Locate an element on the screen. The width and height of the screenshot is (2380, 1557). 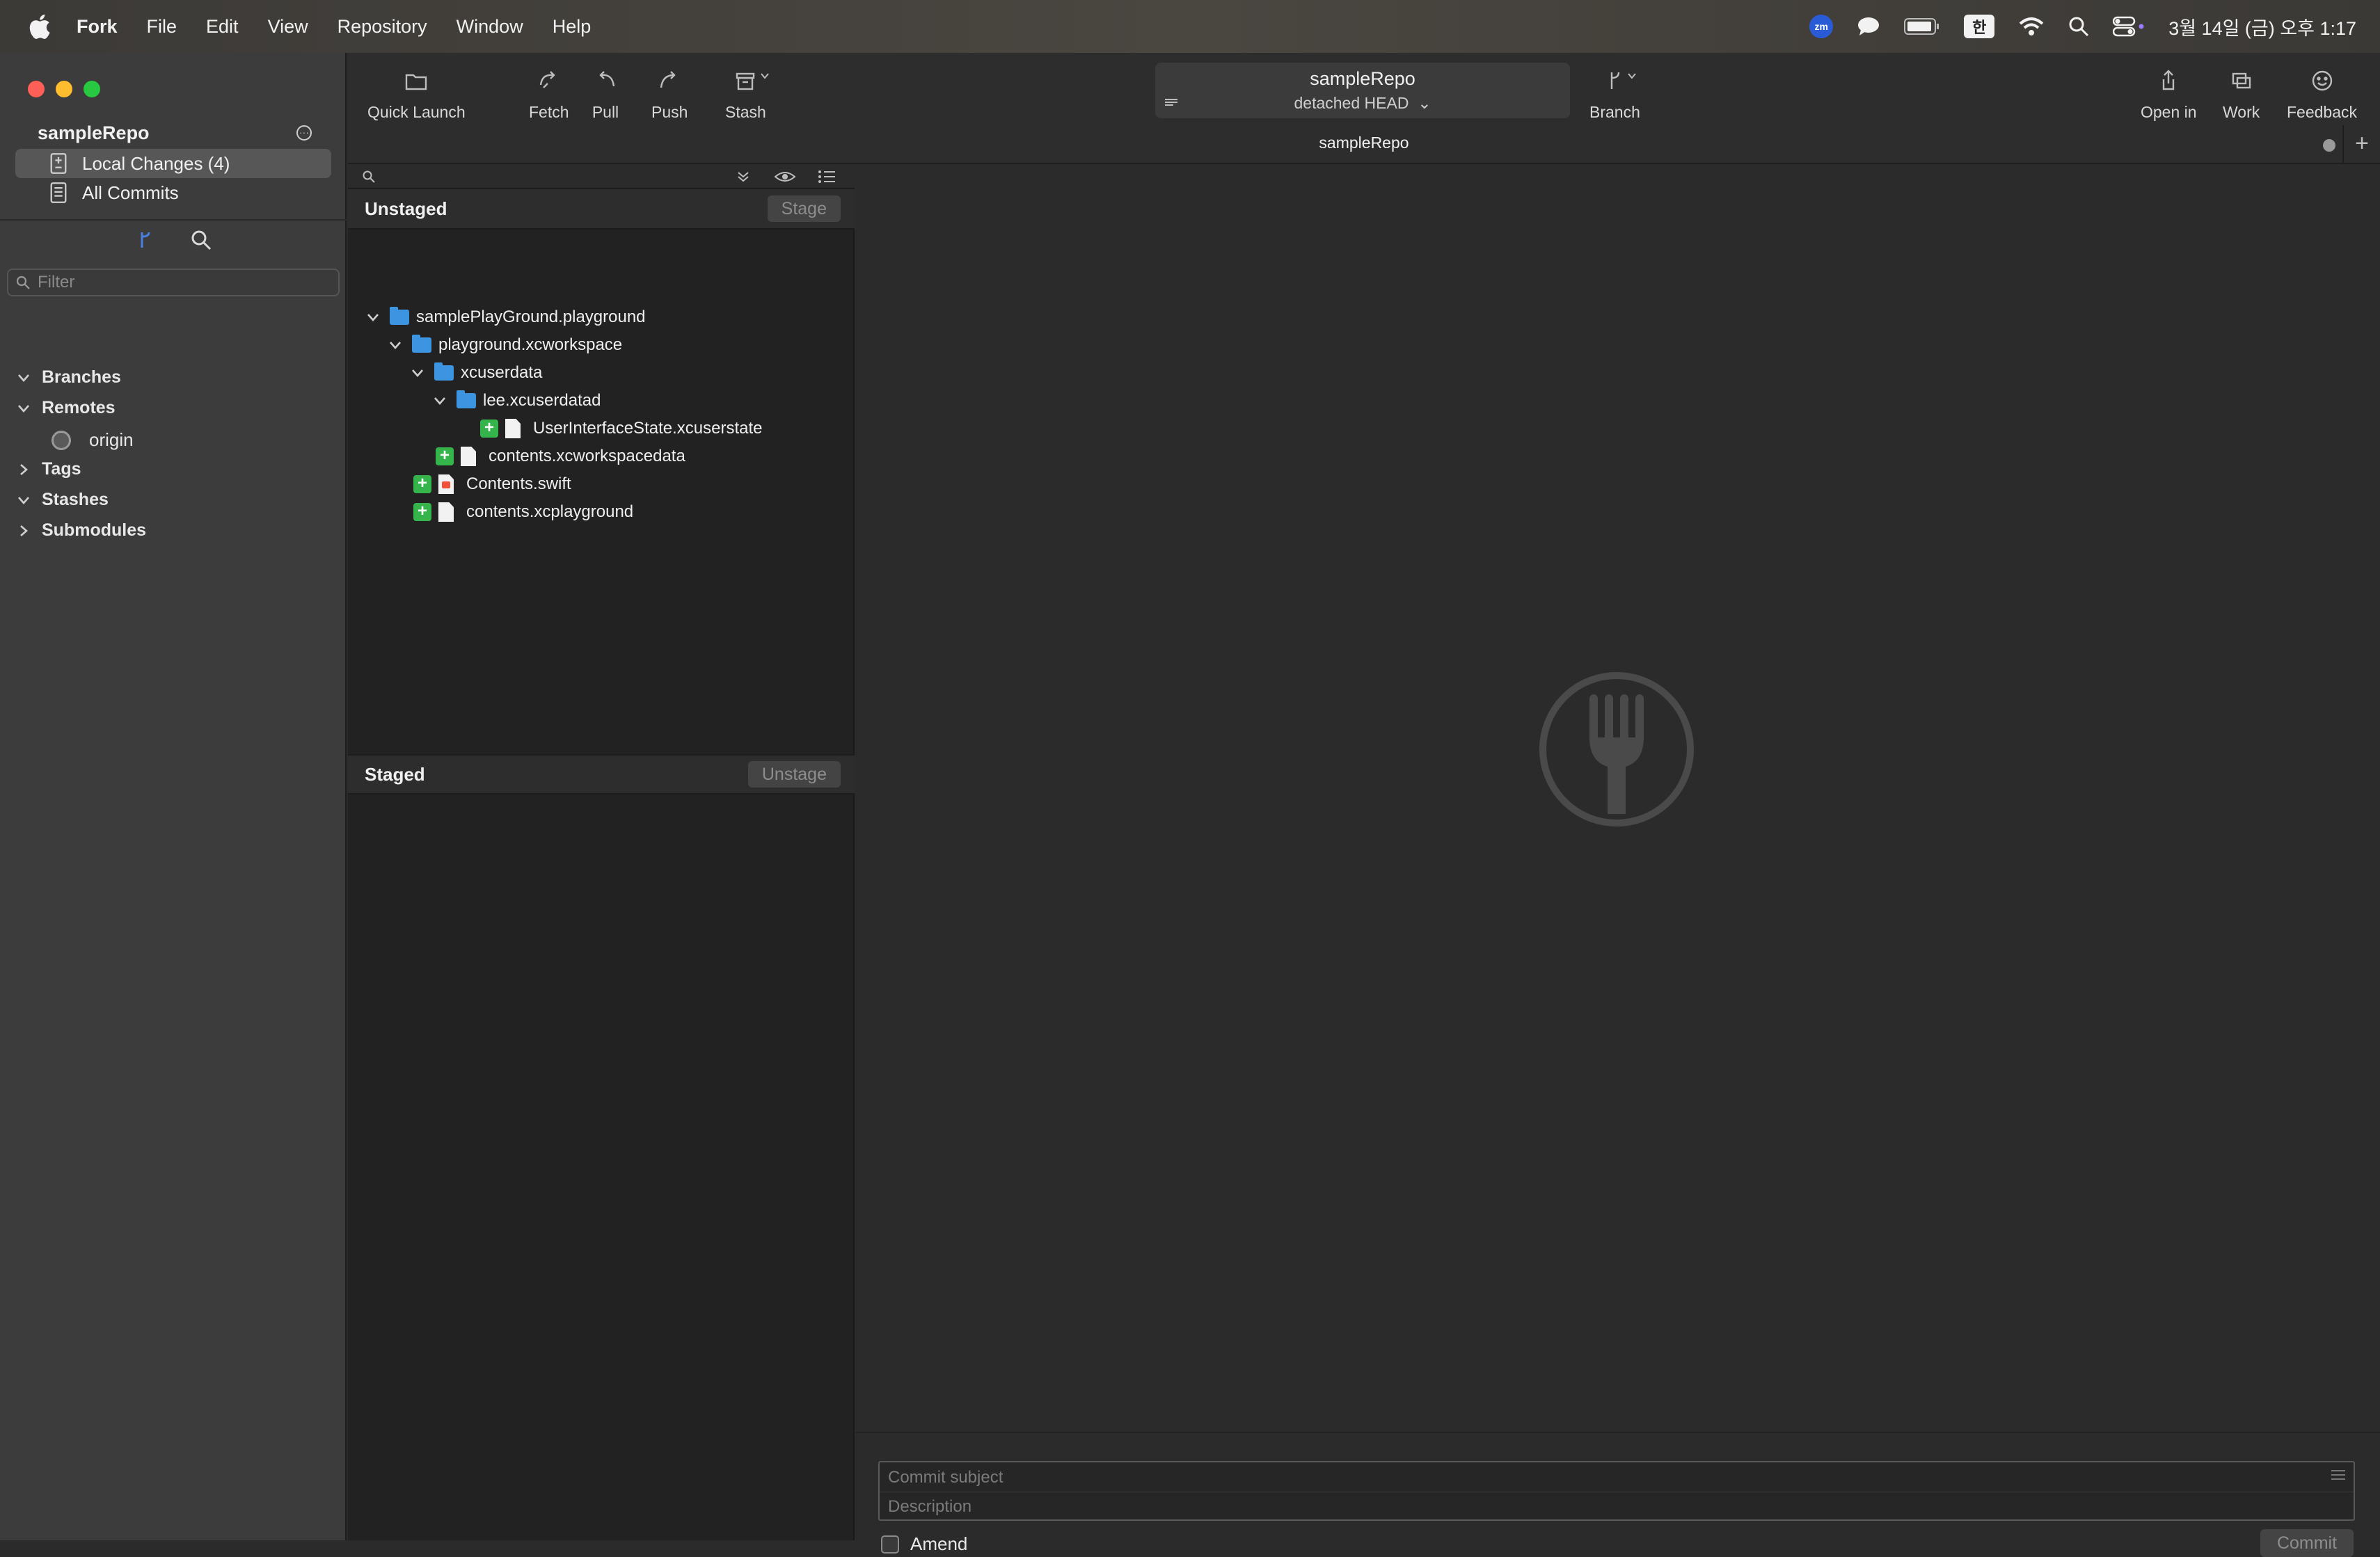
group-label: Stashes is located at coordinates (75, 500).